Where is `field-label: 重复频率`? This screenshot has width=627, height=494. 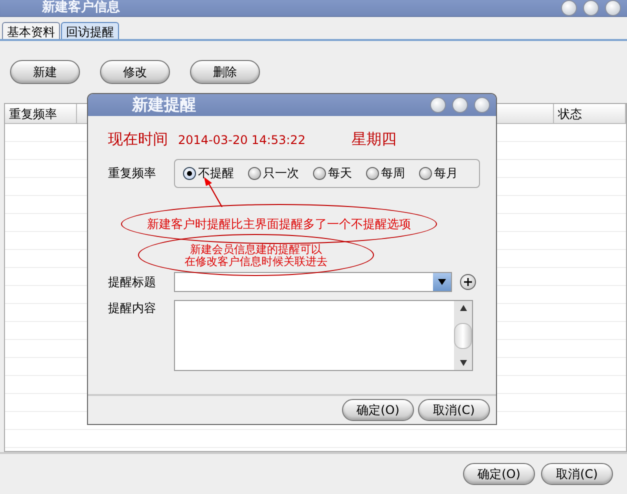
field-label: 重复频率 is located at coordinates (132, 173).